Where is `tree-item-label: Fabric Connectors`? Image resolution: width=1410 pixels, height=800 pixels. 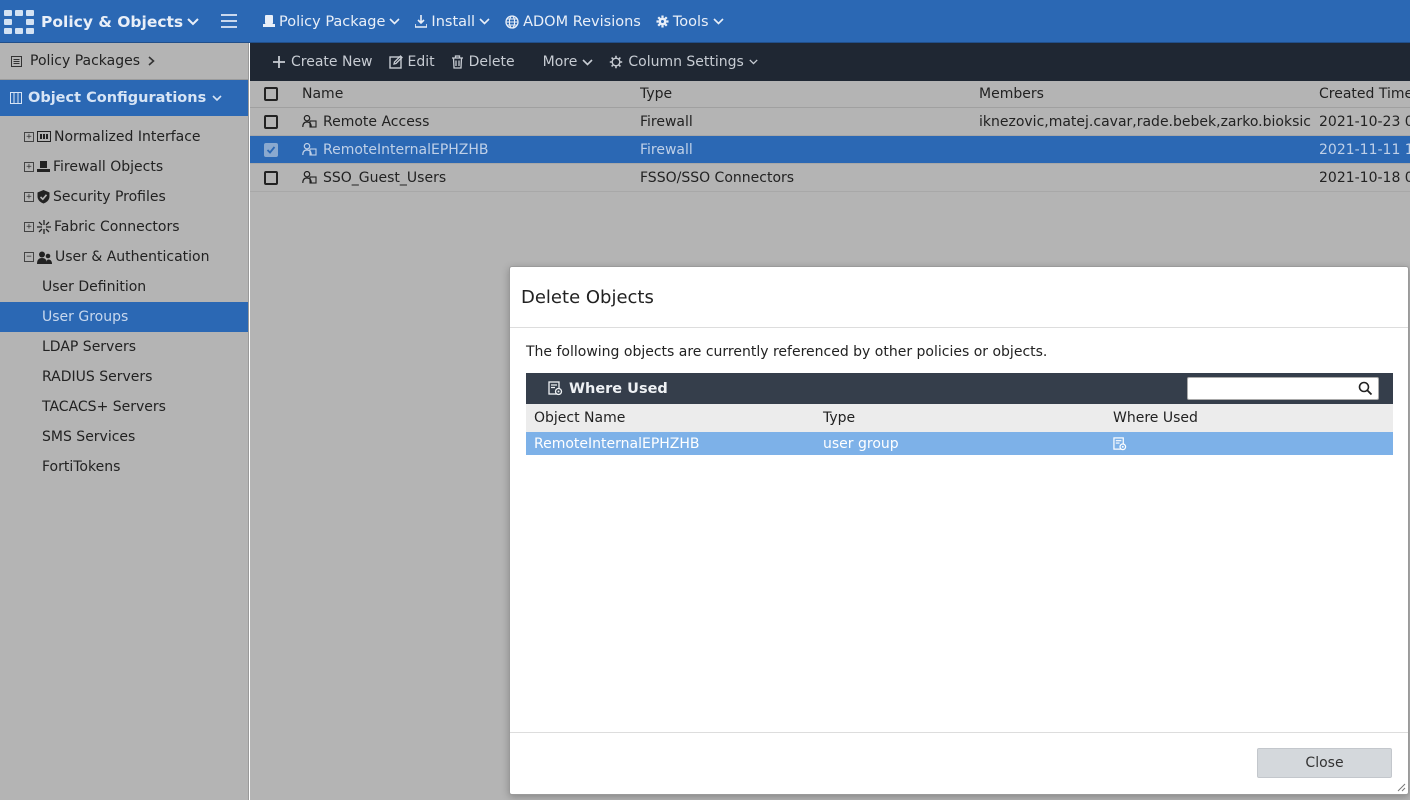 tree-item-label: Fabric Connectors is located at coordinates (117, 227).